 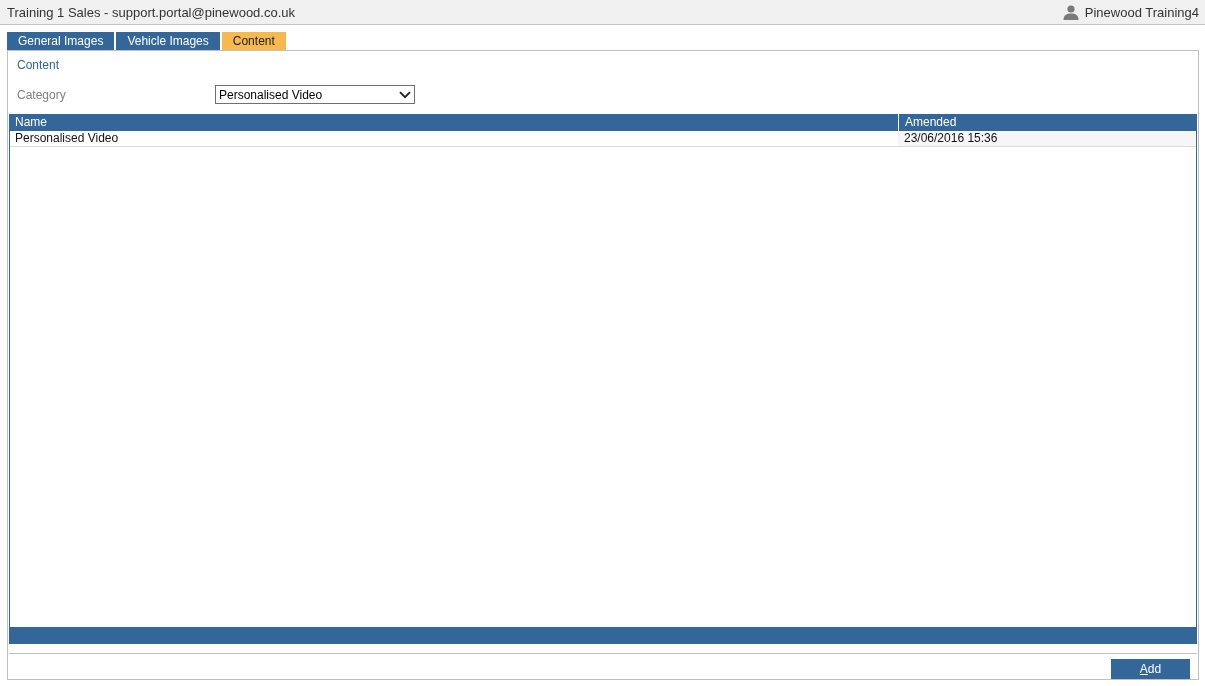 I want to click on window-title: Training 1 Sales - support.portal@pinewood.co.uk, so click(x=151, y=12).